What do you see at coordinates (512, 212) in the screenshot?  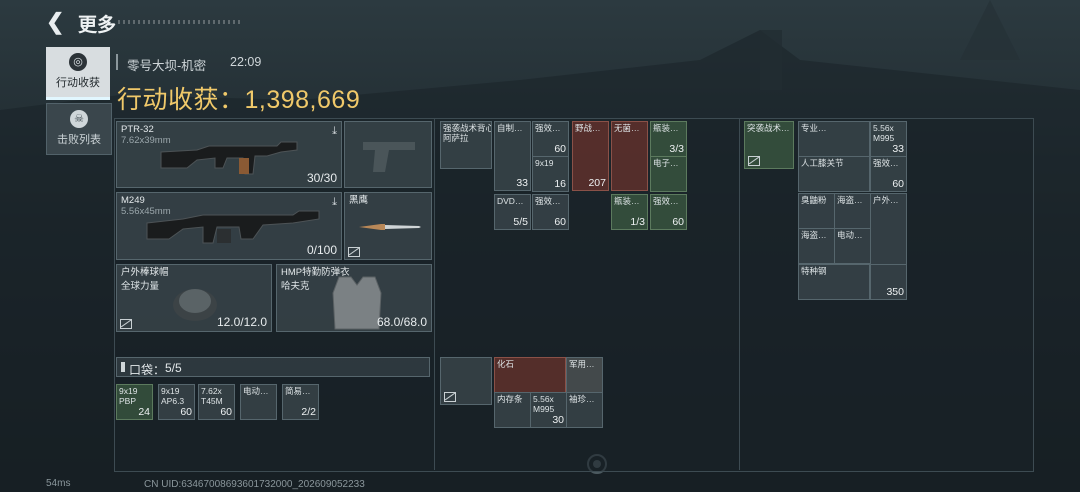 I see `rig-item: DVD… 5/5` at bounding box center [512, 212].